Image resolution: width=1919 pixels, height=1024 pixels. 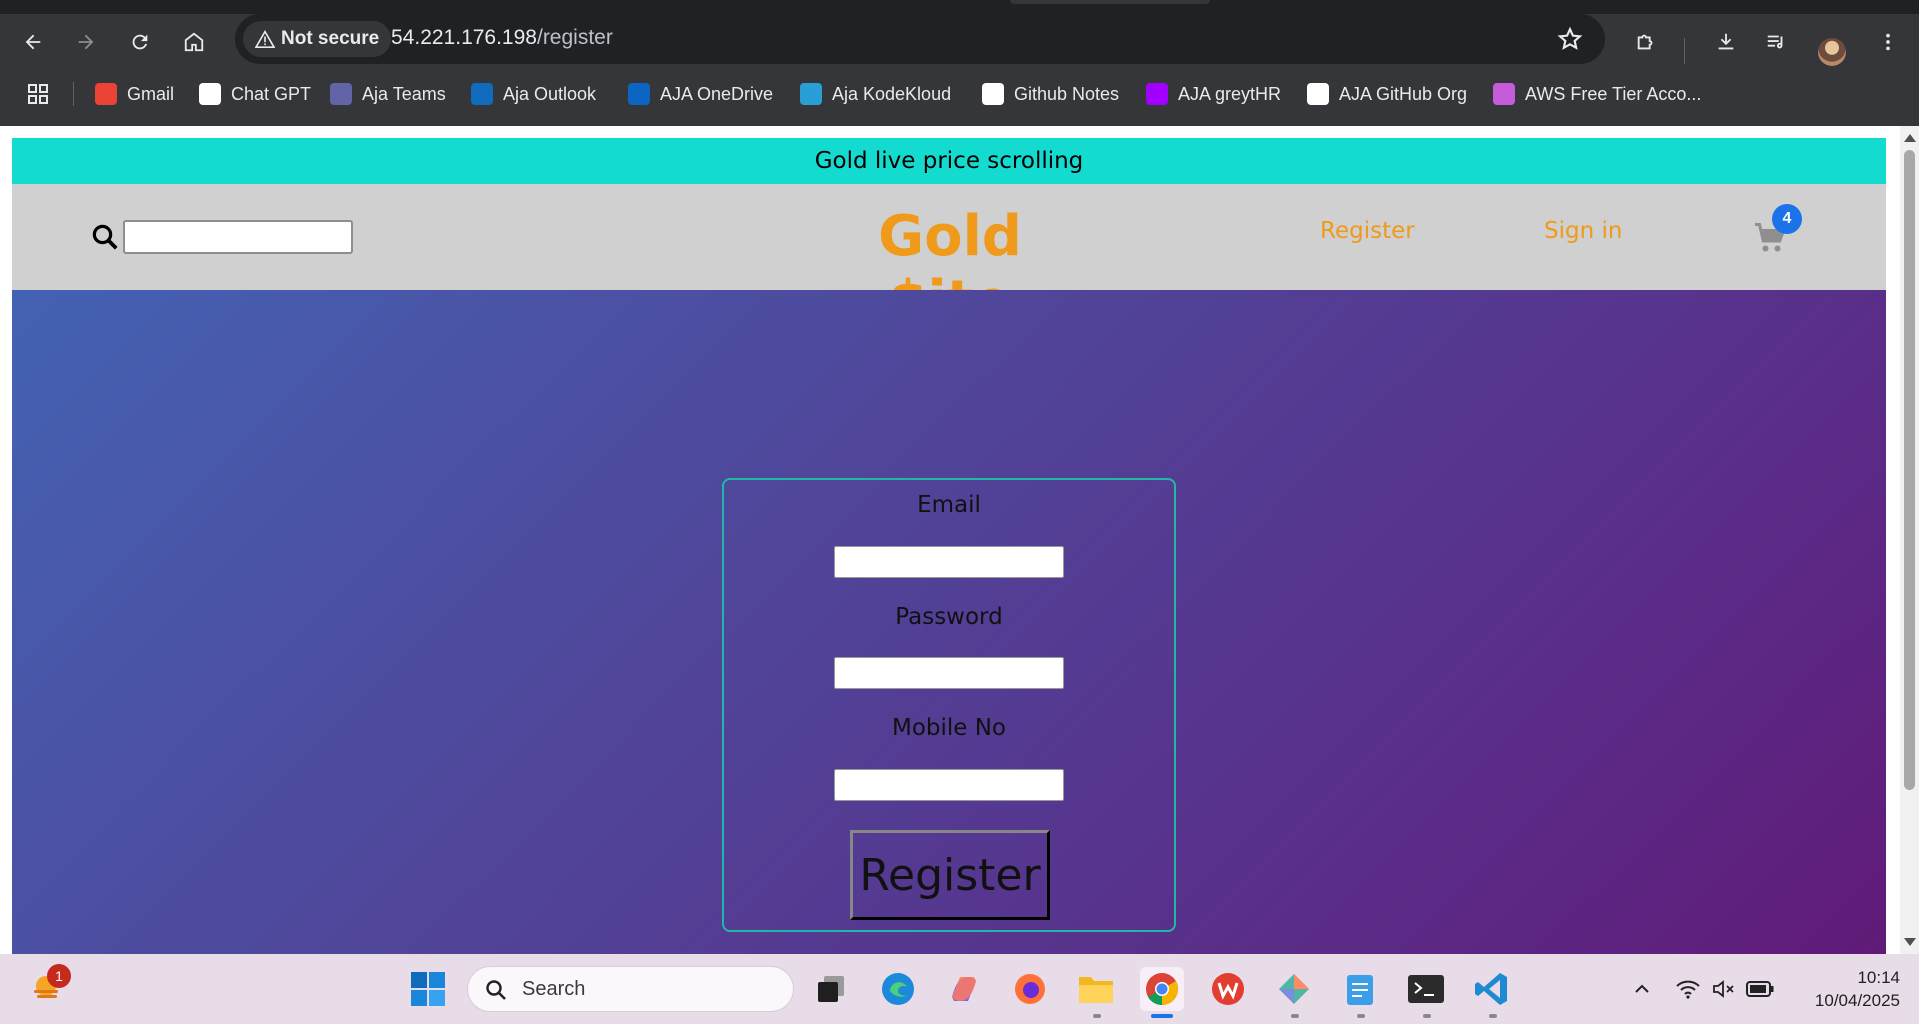 What do you see at coordinates (949, 505) in the screenshot?
I see `email-label: Email` at bounding box center [949, 505].